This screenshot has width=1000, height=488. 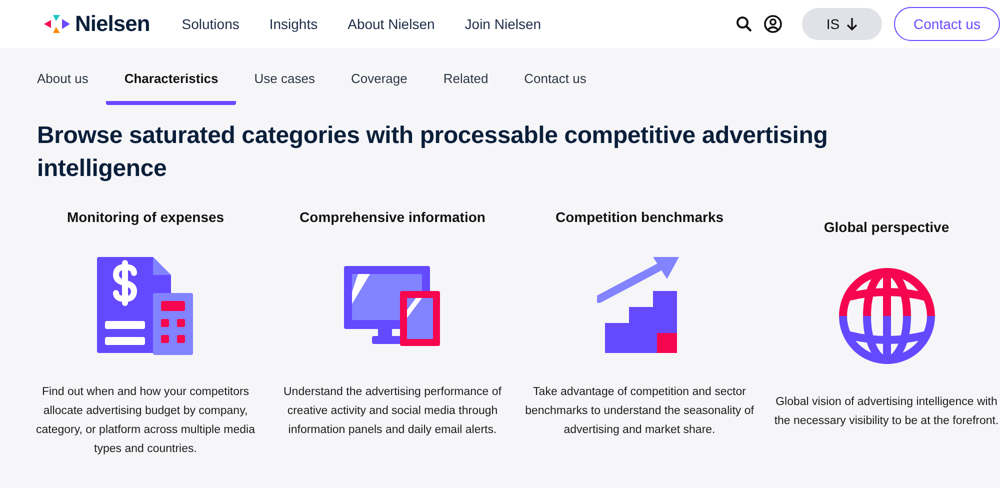 I want to click on feature-title: Global perspective, so click(x=887, y=228).